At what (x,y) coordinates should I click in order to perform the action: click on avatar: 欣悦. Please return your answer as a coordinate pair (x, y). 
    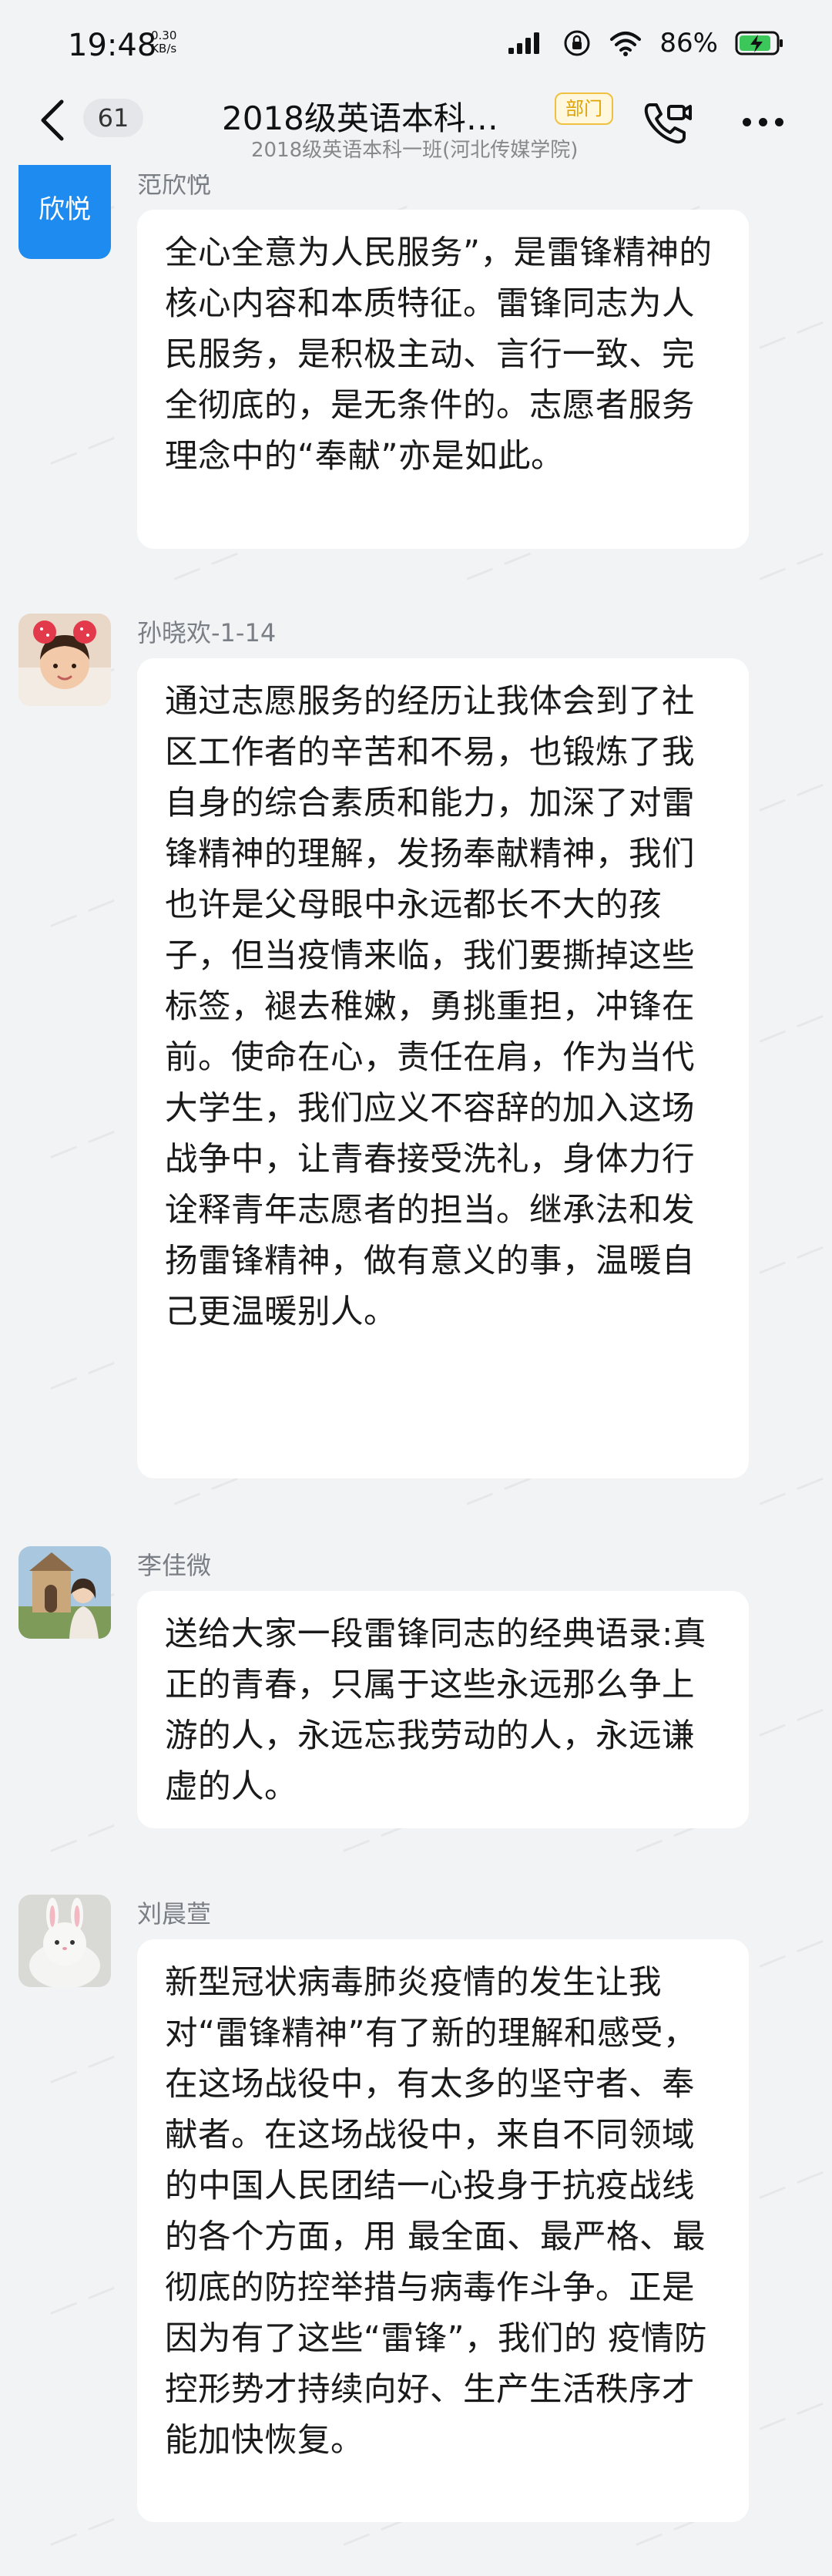
    Looking at the image, I should click on (64, 212).